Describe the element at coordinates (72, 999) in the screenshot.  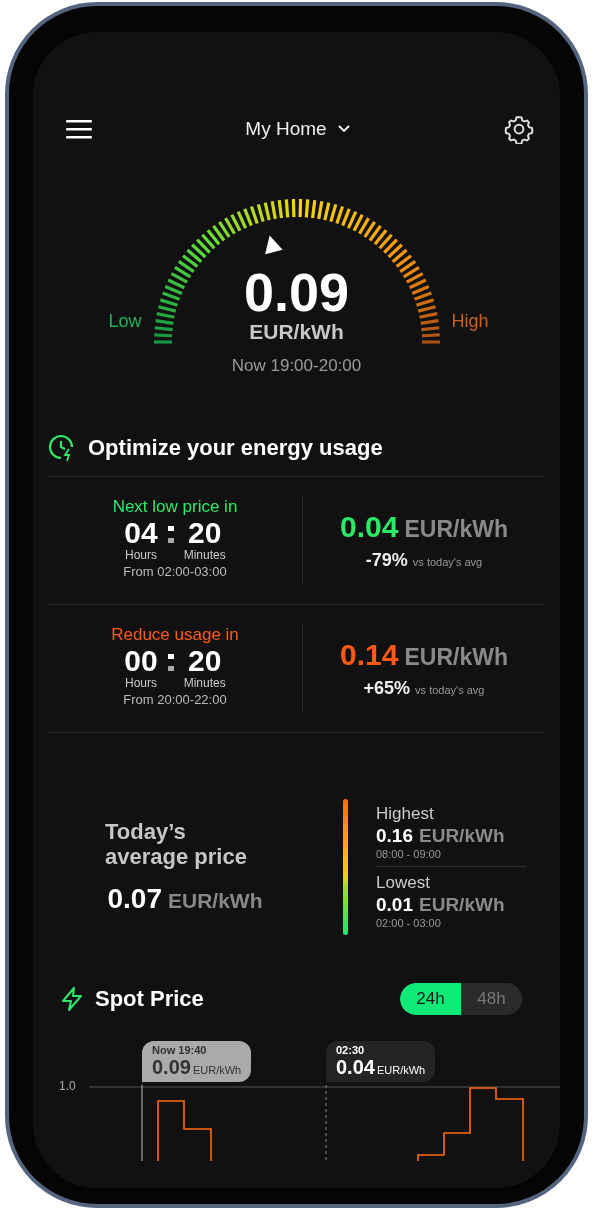
I see `lightning-icon` at that location.